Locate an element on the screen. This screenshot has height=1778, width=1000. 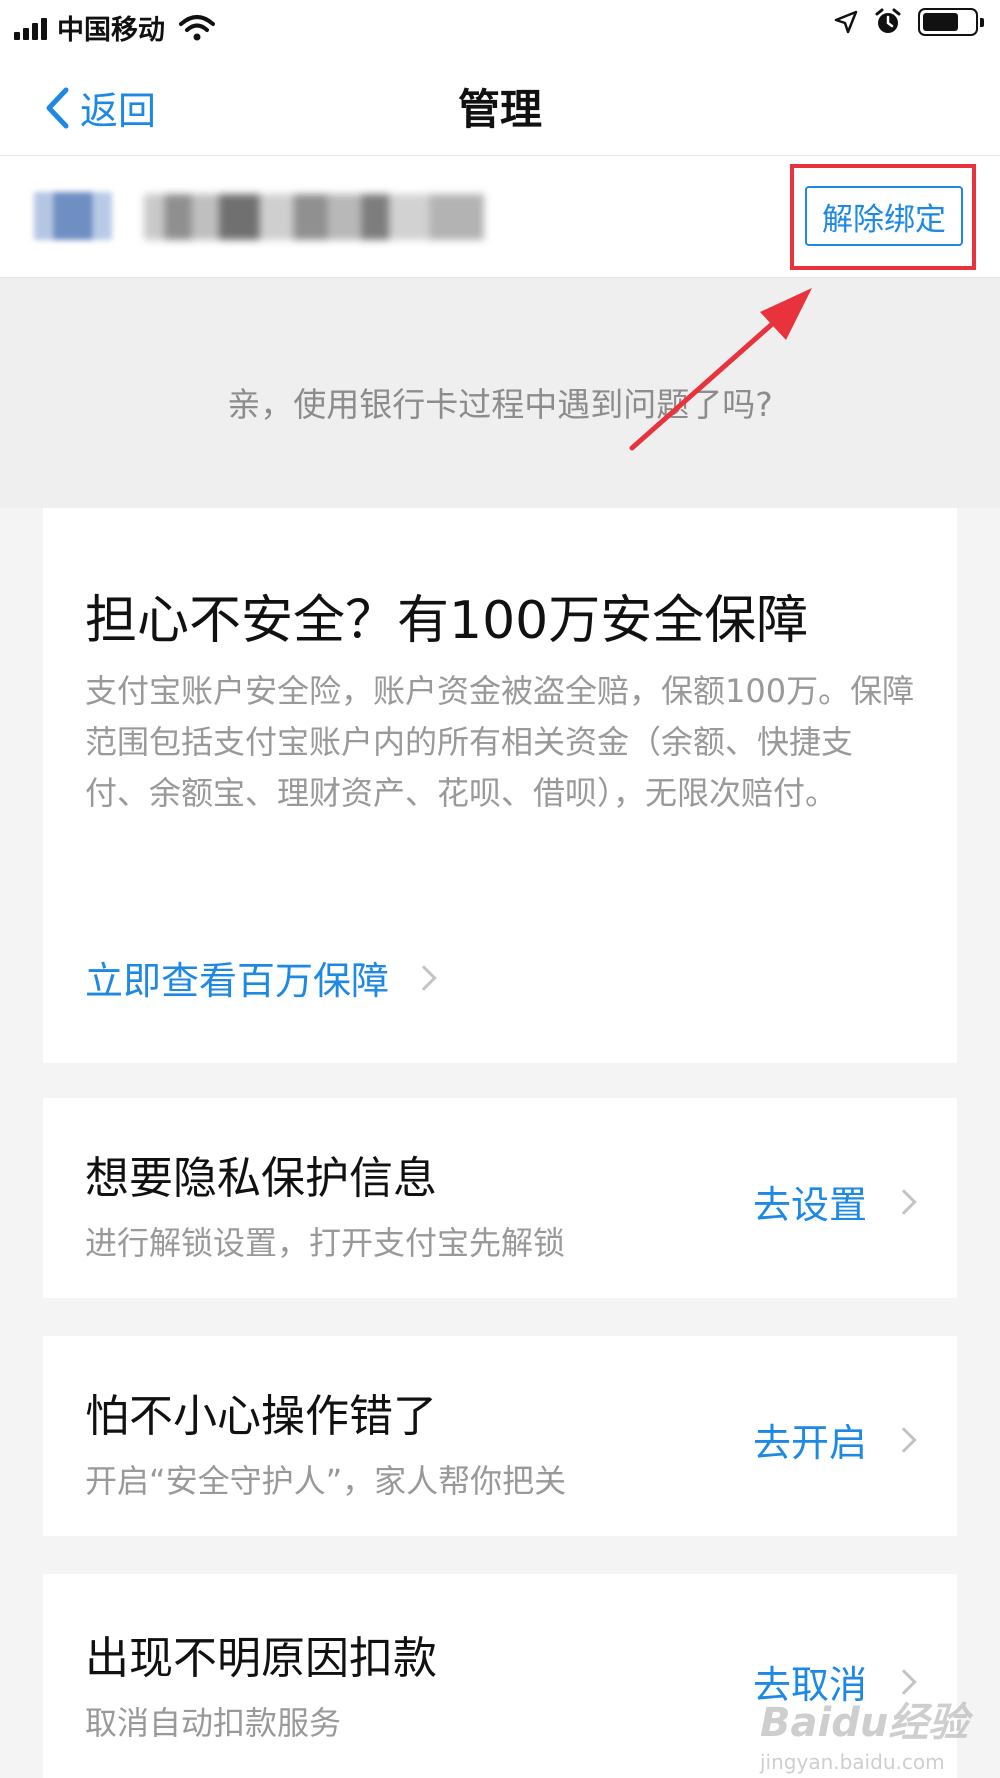
navigation-bar: 返回 管理 is located at coordinates (500, 103).